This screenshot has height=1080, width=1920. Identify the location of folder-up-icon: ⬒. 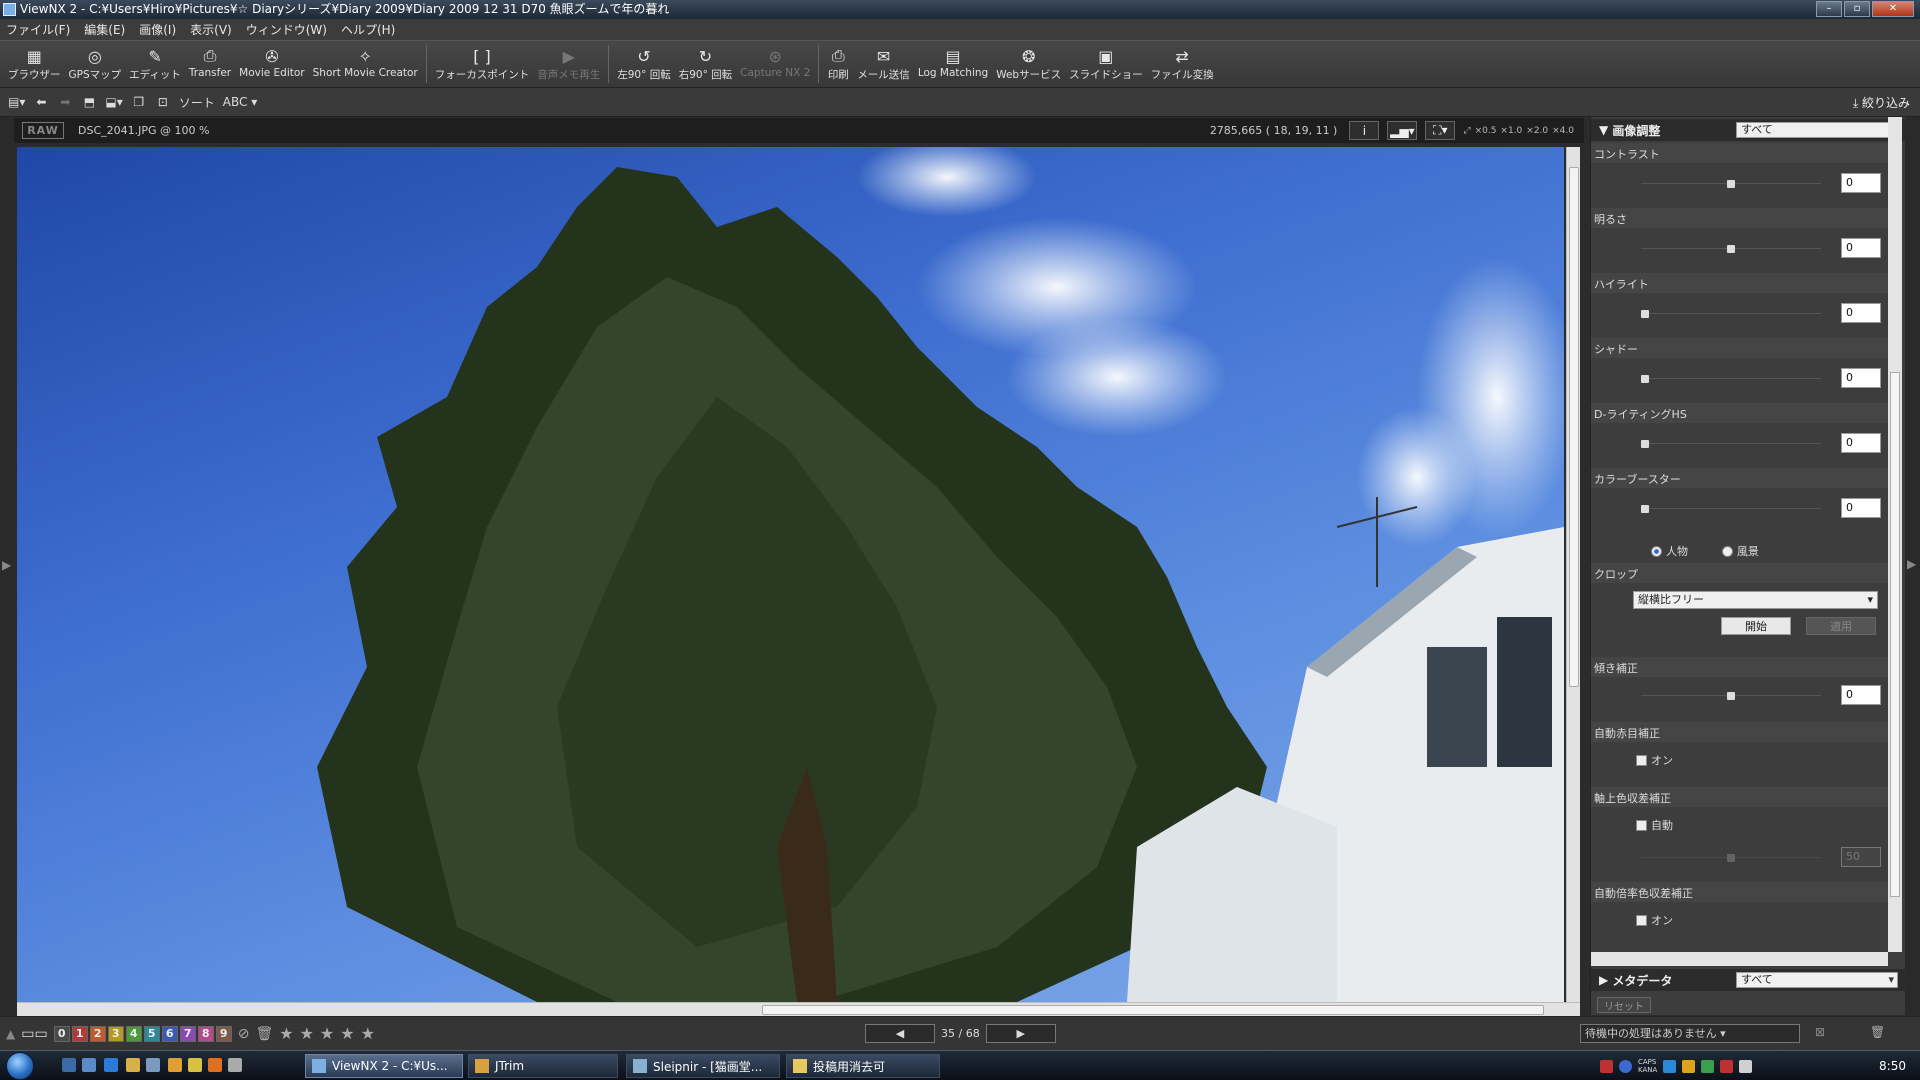
(89, 102).